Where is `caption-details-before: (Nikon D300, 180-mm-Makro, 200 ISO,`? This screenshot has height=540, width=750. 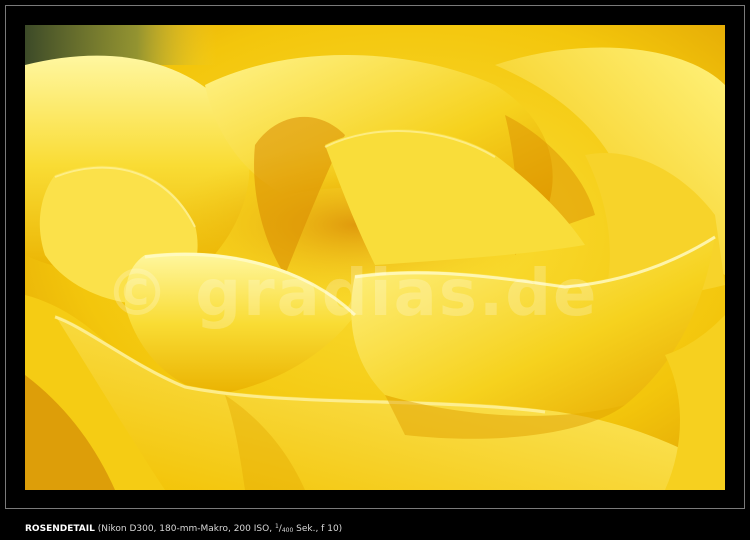
caption-details-before: (Nikon D300, 180-mm-Makro, 200 ISO, is located at coordinates (185, 529).